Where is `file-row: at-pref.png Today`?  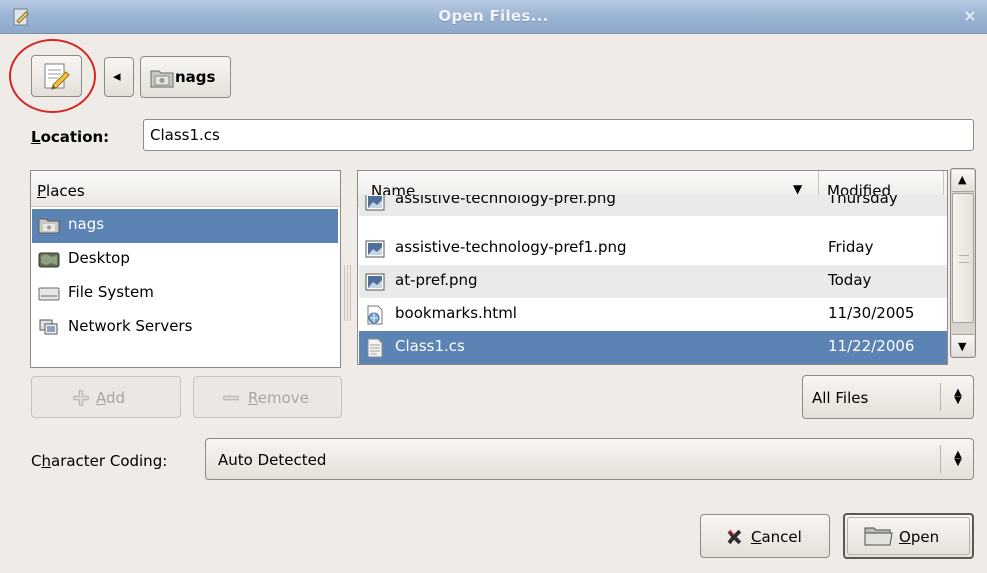
file-row: at-pref.png Today is located at coordinates (653, 281).